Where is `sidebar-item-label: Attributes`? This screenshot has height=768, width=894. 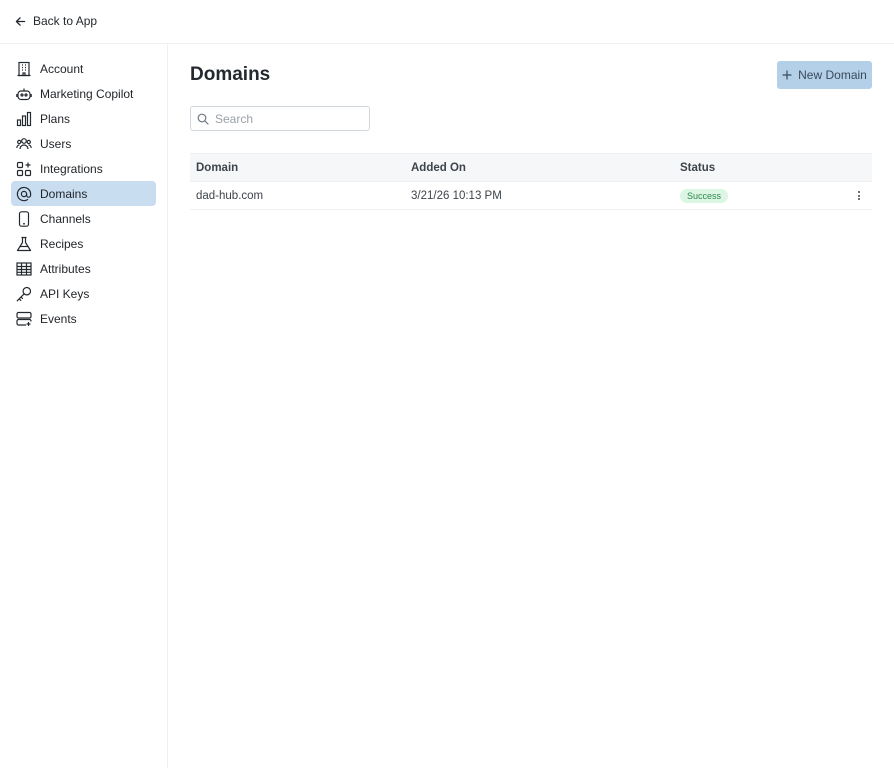 sidebar-item-label: Attributes is located at coordinates (65, 268).